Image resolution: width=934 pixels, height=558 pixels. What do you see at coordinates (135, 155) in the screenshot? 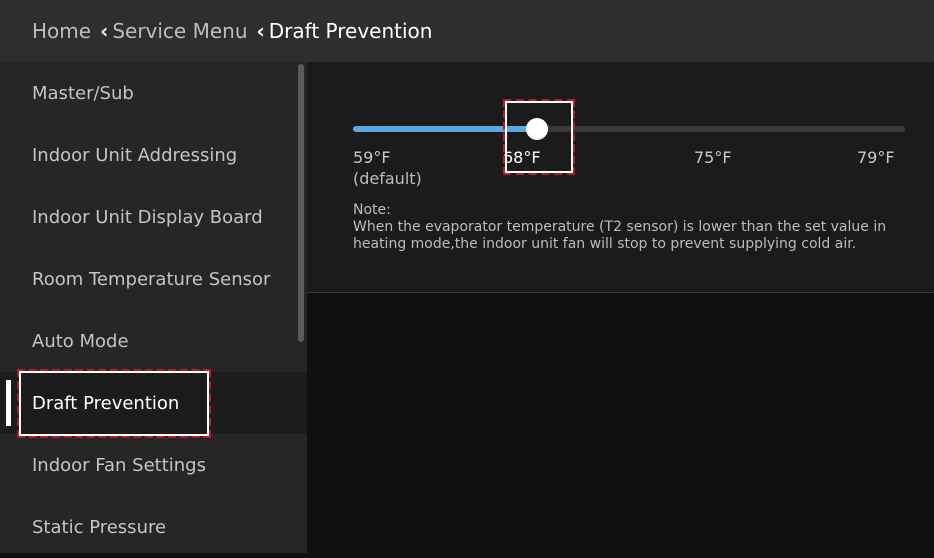
I see `sidebar-item-label: Indoor Unit Addressing` at bounding box center [135, 155].